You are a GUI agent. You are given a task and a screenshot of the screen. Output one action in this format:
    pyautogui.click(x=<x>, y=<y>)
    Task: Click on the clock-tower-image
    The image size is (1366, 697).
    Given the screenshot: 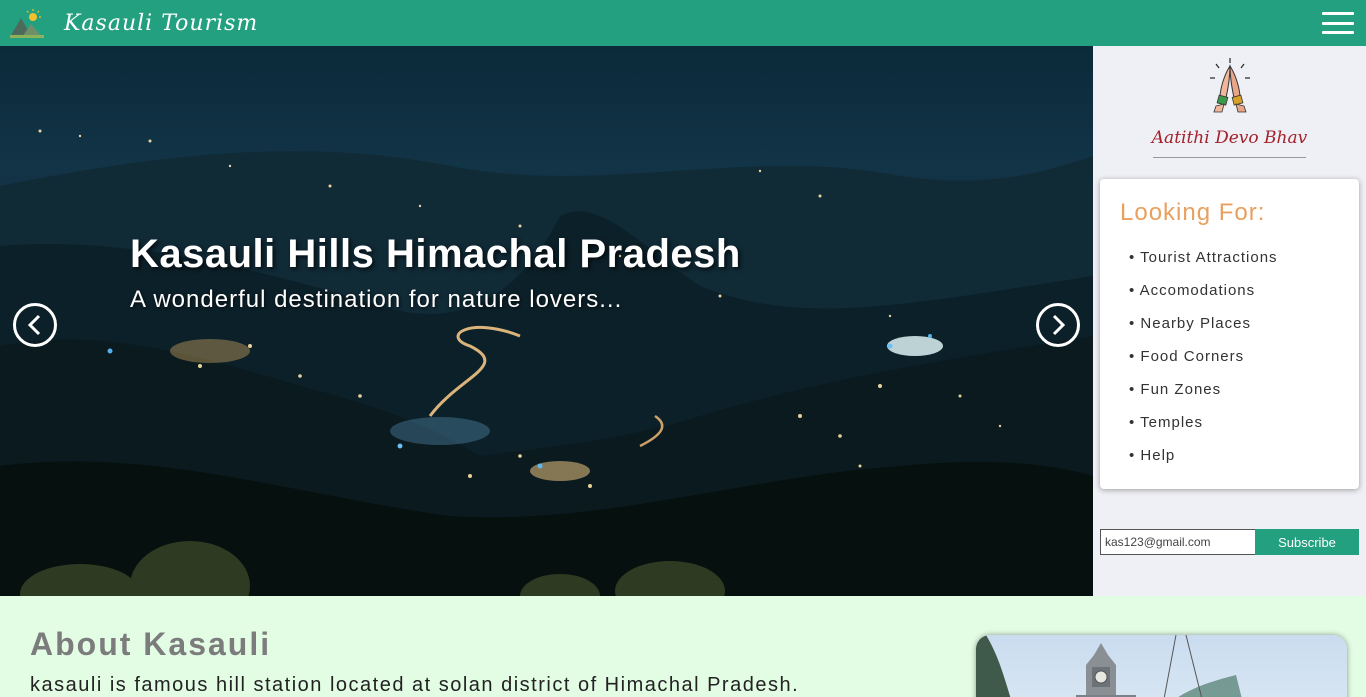 What is the action you would take?
    pyautogui.click(x=1161, y=666)
    